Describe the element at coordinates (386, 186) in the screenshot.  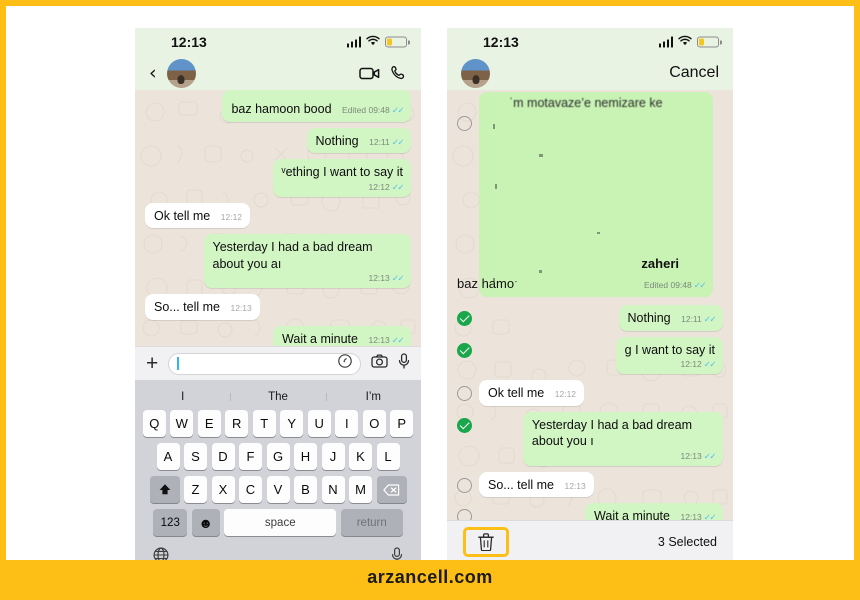
I see `message-meta: 12:12 ✓✓` at that location.